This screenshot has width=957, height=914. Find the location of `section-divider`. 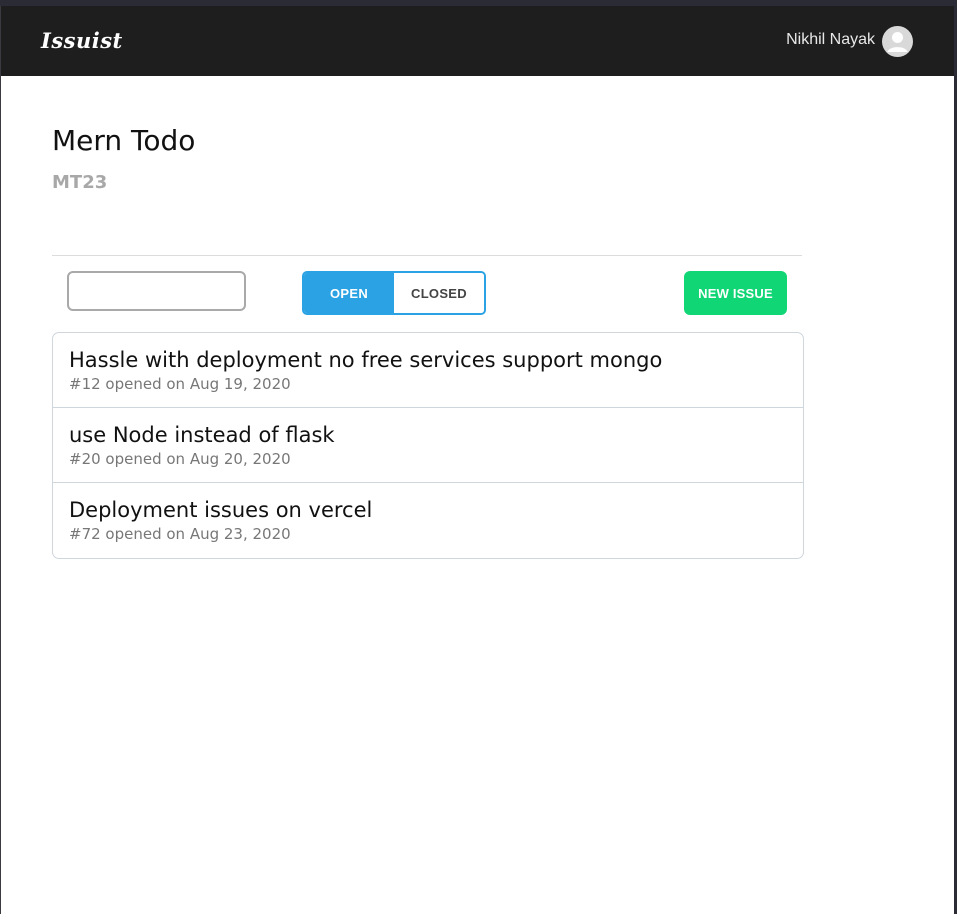

section-divider is located at coordinates (427, 255).